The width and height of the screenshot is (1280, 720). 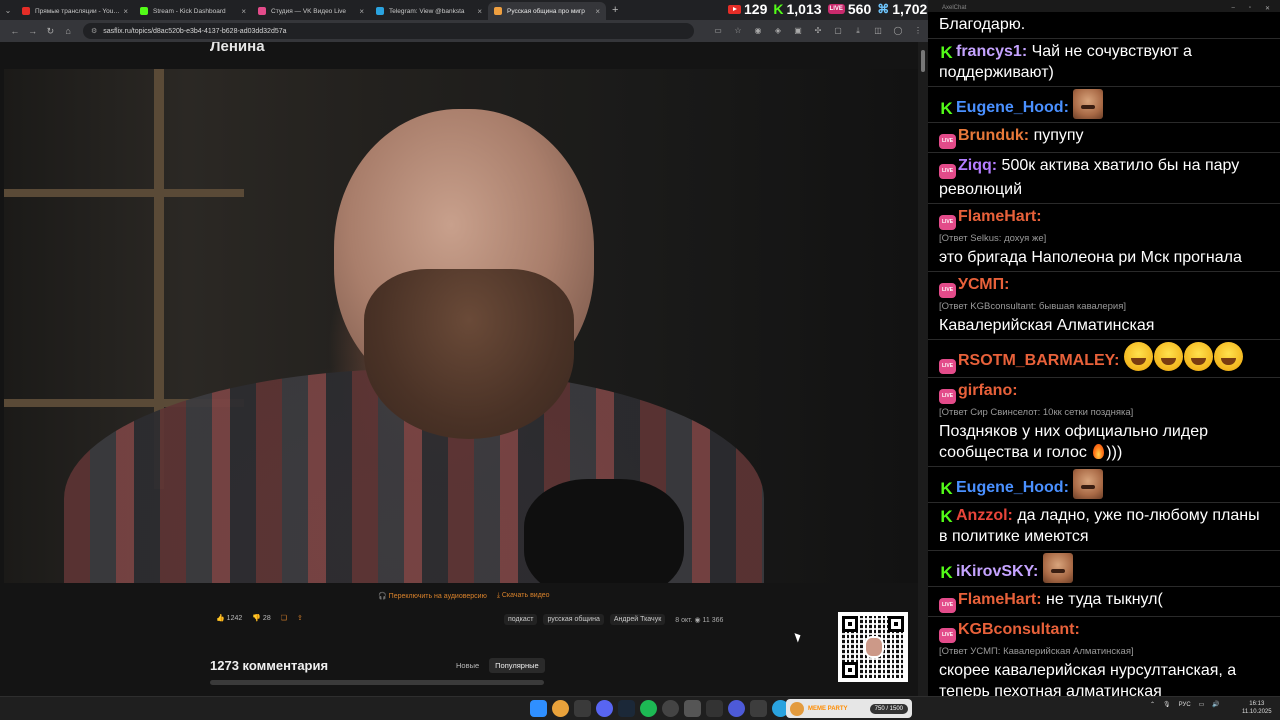 What do you see at coordinates (988, 390) in the screenshot?
I see `chat-username: girfano:` at bounding box center [988, 390].